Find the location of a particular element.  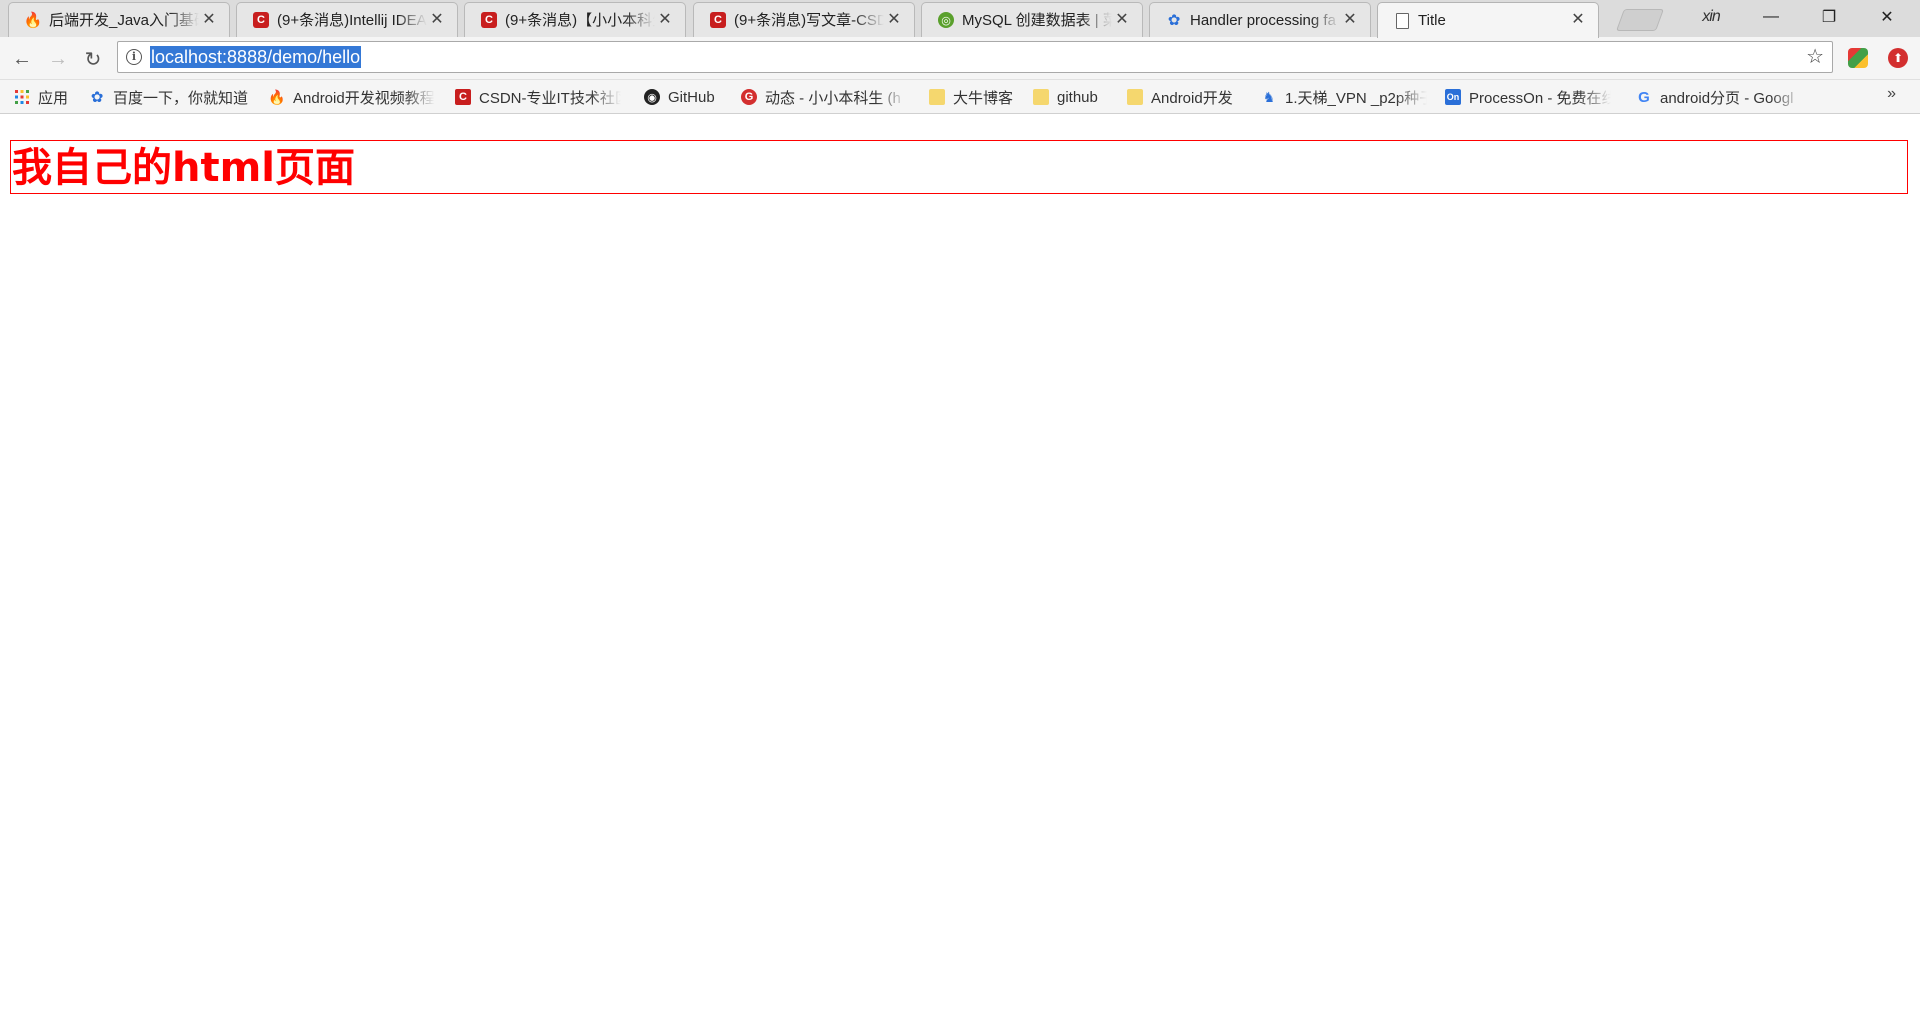

bookmark-processon: On ProcessOn - 免费在线 is located at coordinates (1528, 97).